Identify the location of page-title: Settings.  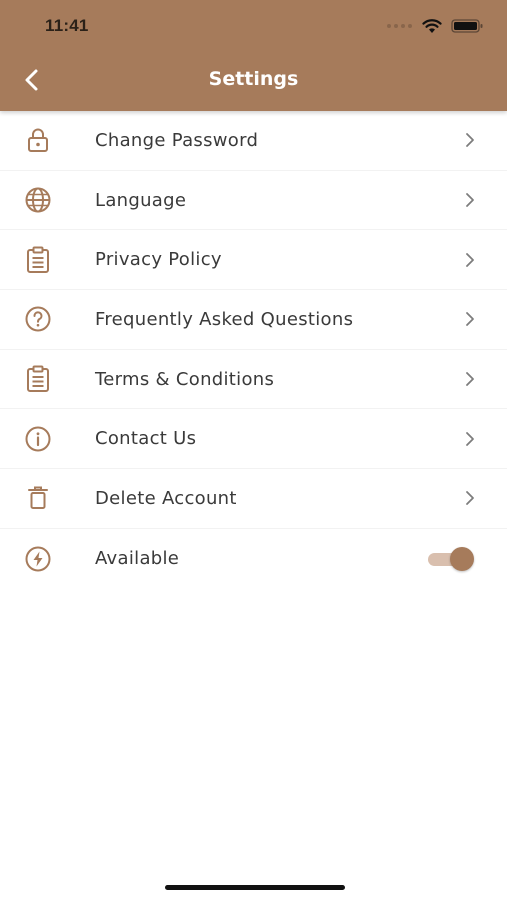
(253, 79).